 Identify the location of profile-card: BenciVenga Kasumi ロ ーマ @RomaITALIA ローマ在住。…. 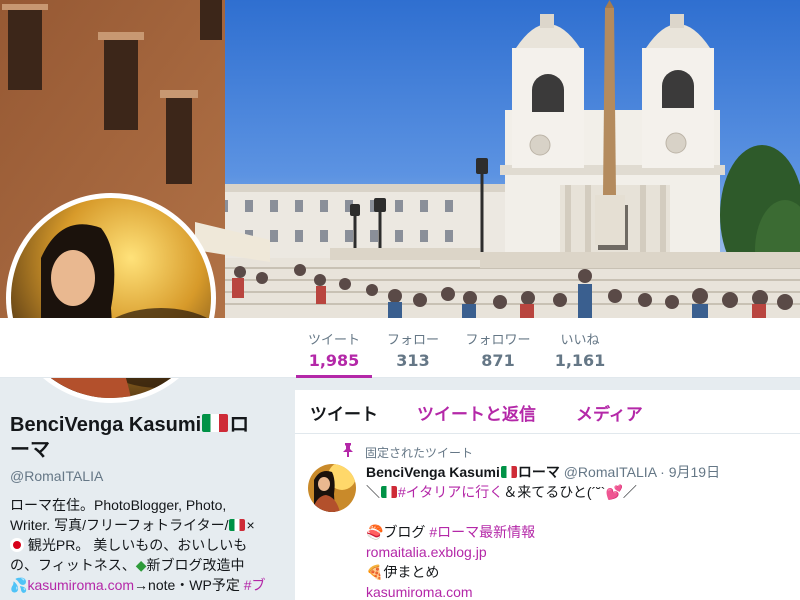
(145, 489).